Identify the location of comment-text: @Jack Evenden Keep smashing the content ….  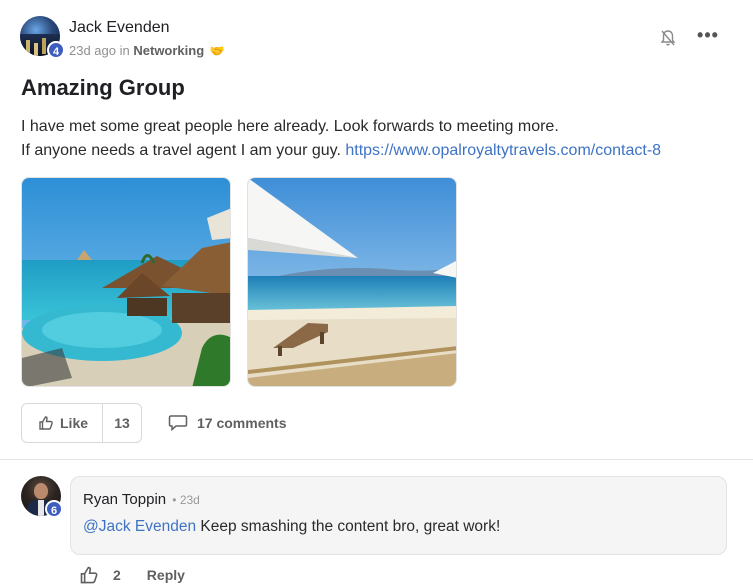
(291, 527).